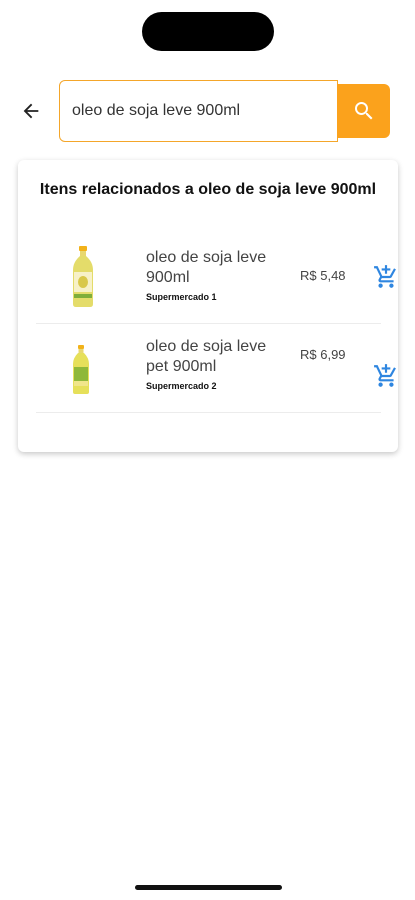  I want to click on store-name: Supermercado 1, so click(181, 297).